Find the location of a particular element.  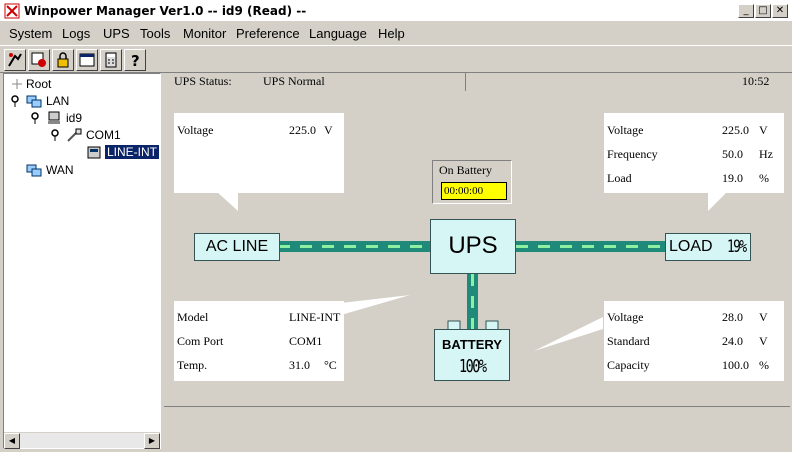

battery-capacity-value: 100.0 is located at coordinates (735, 365).